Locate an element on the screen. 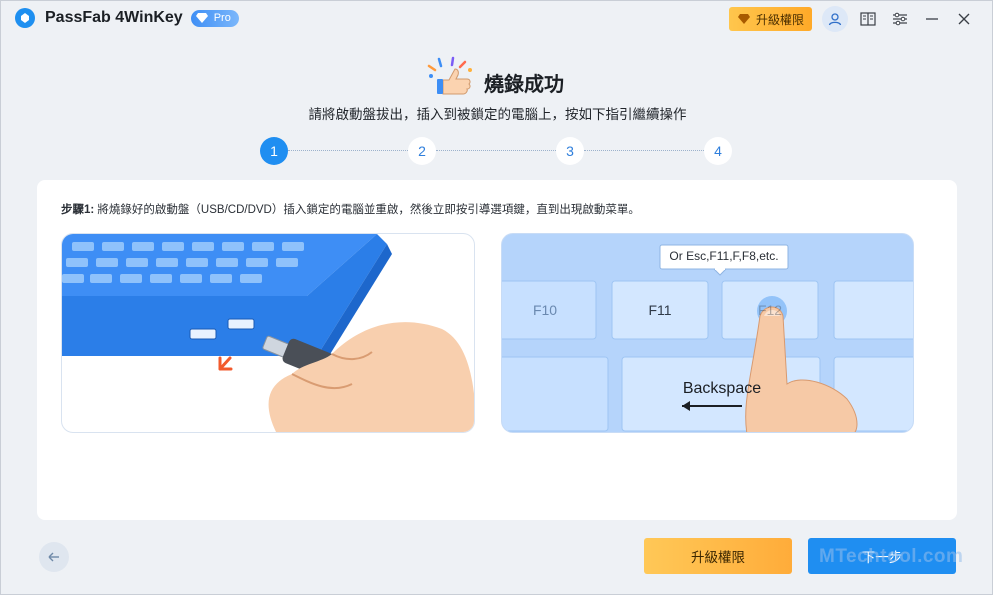 The height and width of the screenshot is (595, 993). pro-badge: Pro is located at coordinates (214, 18).